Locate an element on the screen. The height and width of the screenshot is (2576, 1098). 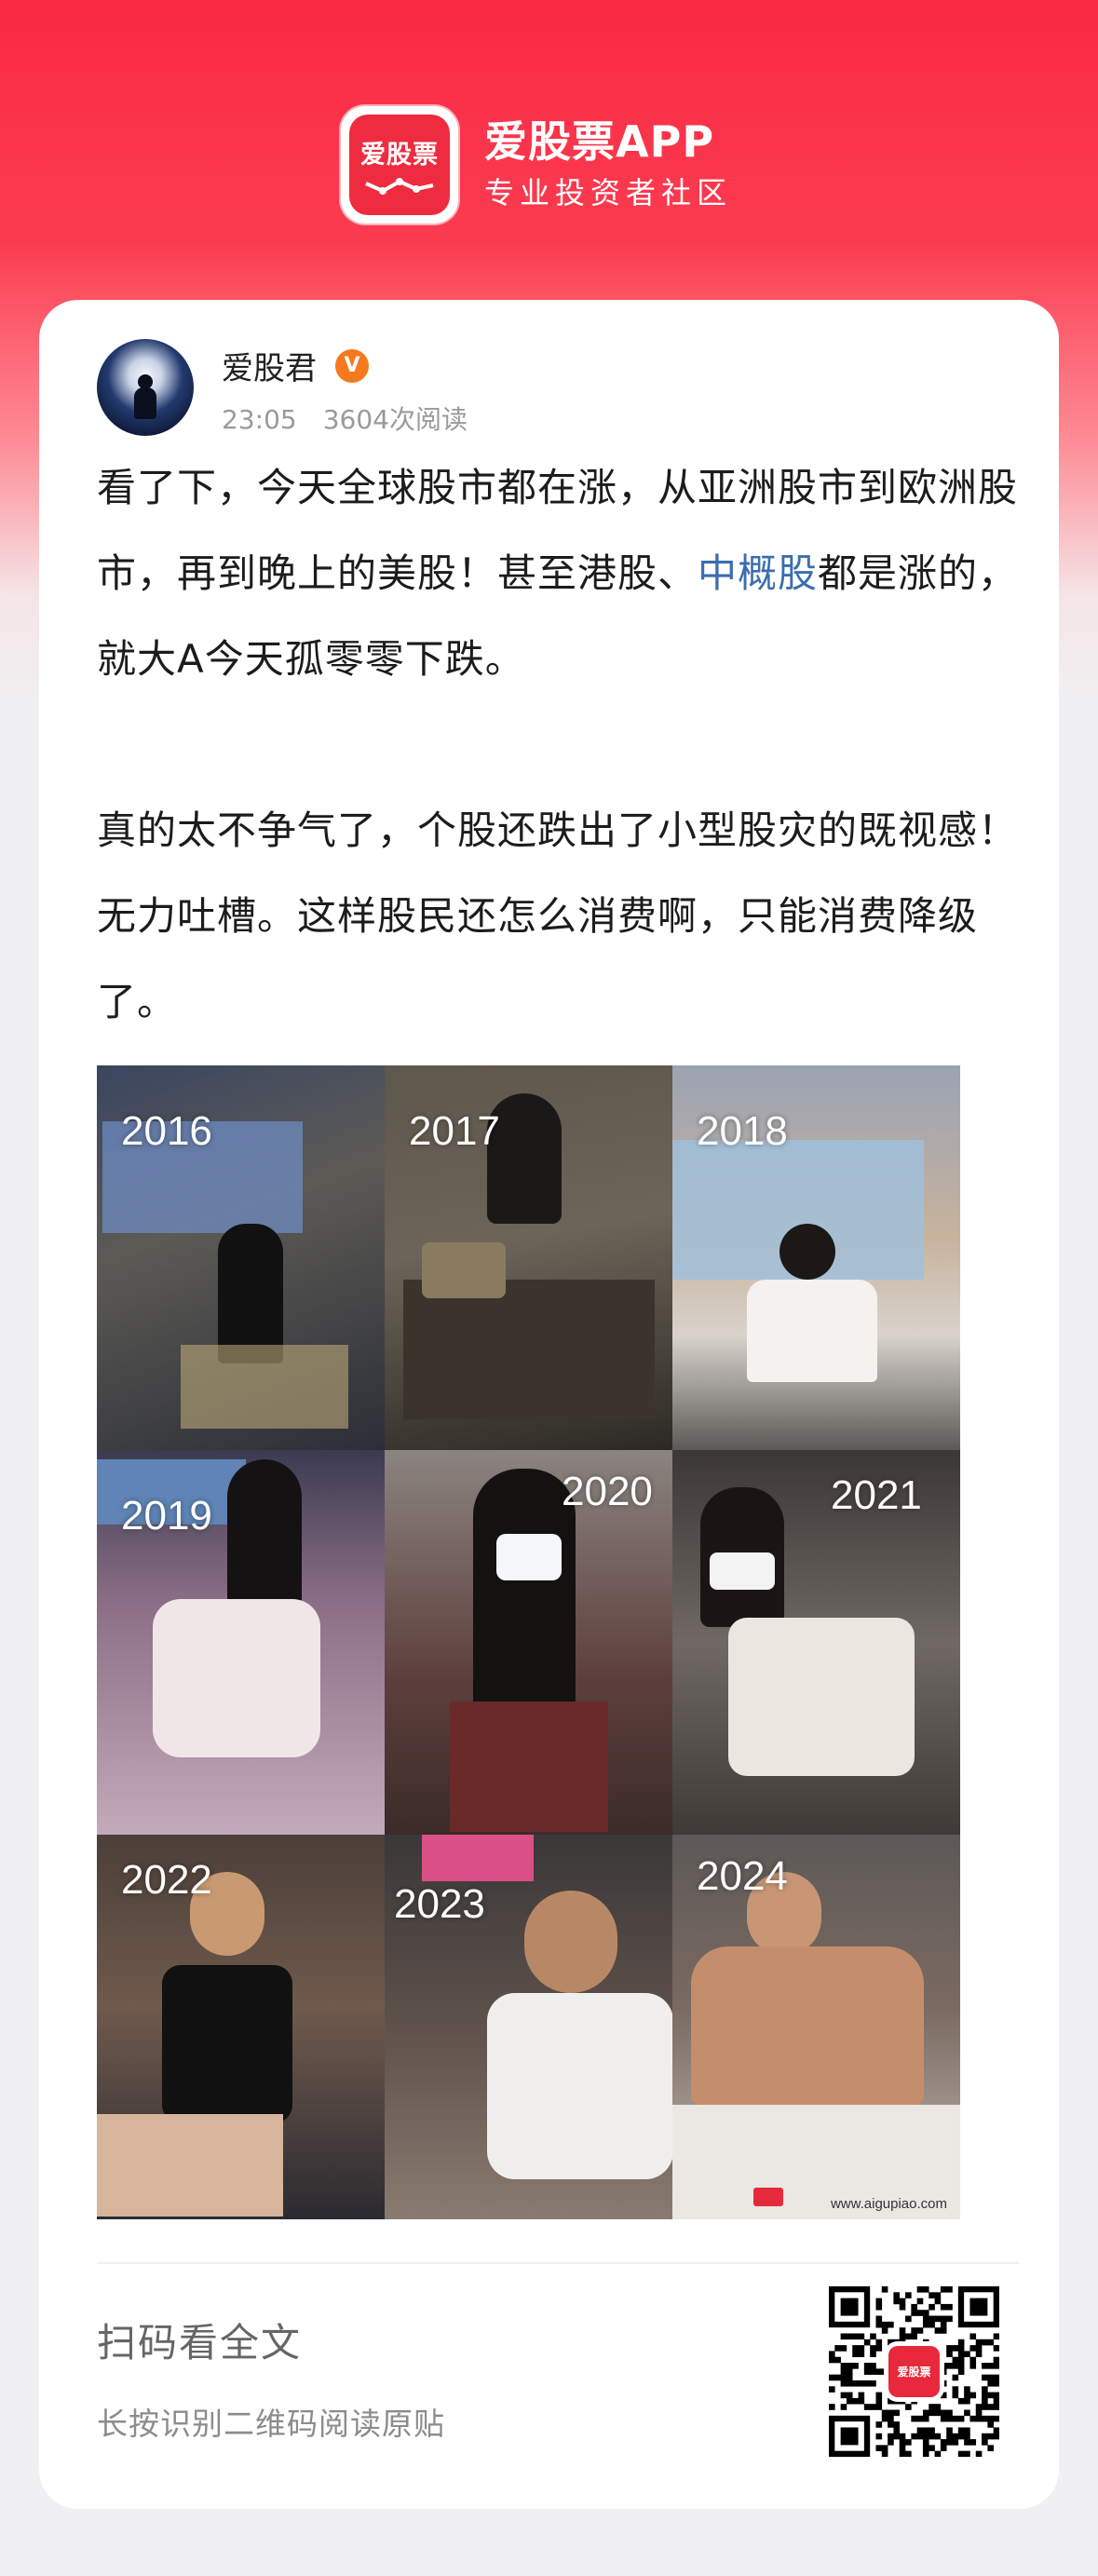
photo-2022: 2022 is located at coordinates (241, 2027).